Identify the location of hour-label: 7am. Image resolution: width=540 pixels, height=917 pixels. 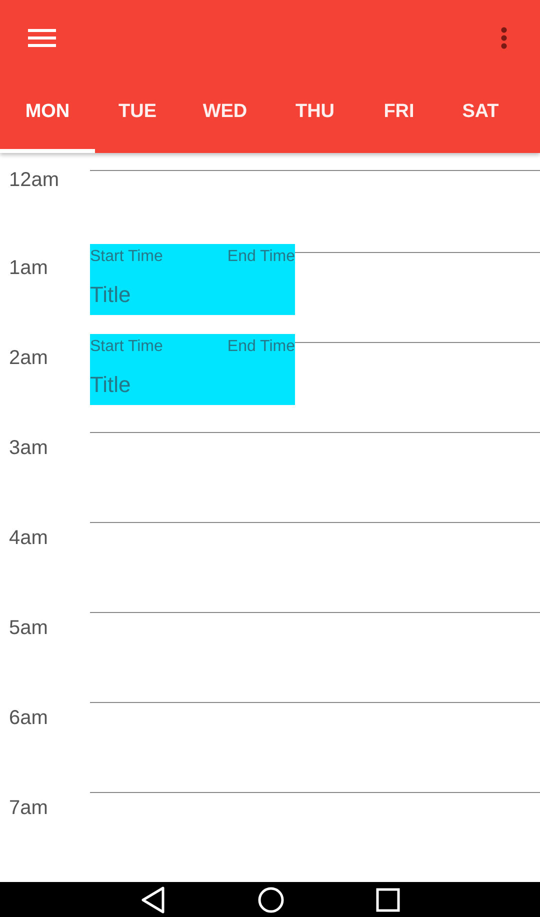
(28, 808).